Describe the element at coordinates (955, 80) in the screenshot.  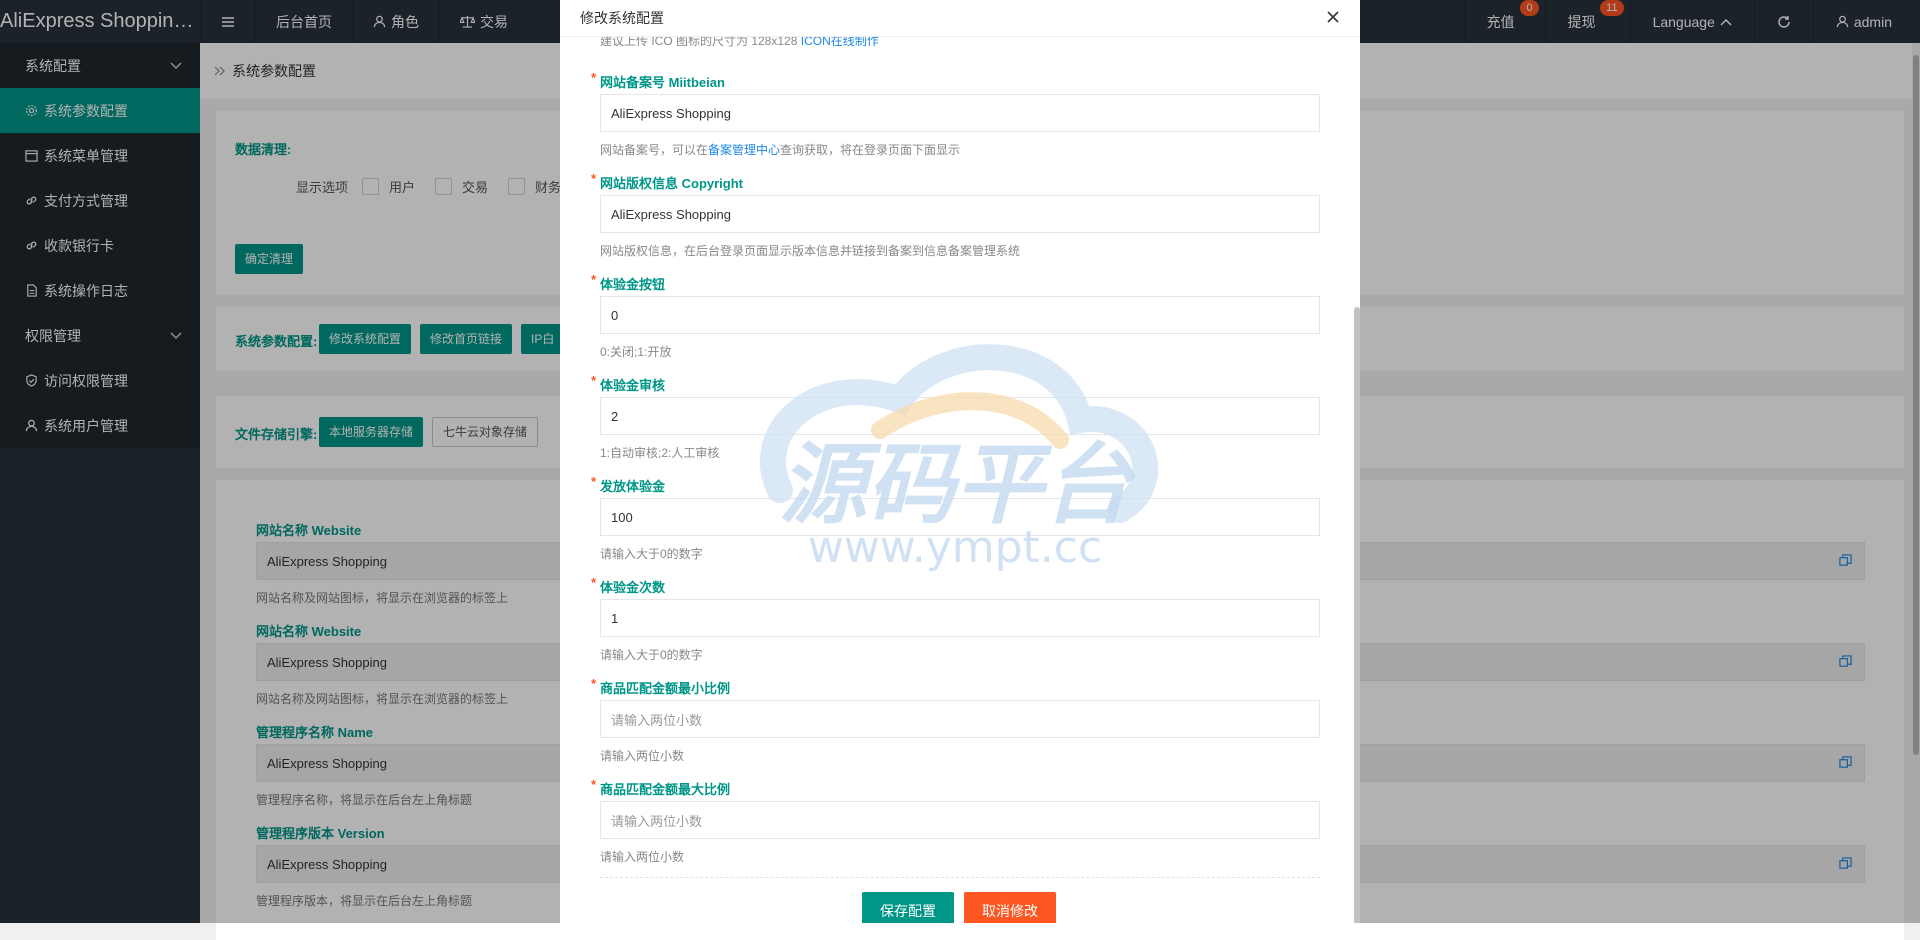
I see `field-label-wrap: * 网站备案号 Miitbeian` at that location.